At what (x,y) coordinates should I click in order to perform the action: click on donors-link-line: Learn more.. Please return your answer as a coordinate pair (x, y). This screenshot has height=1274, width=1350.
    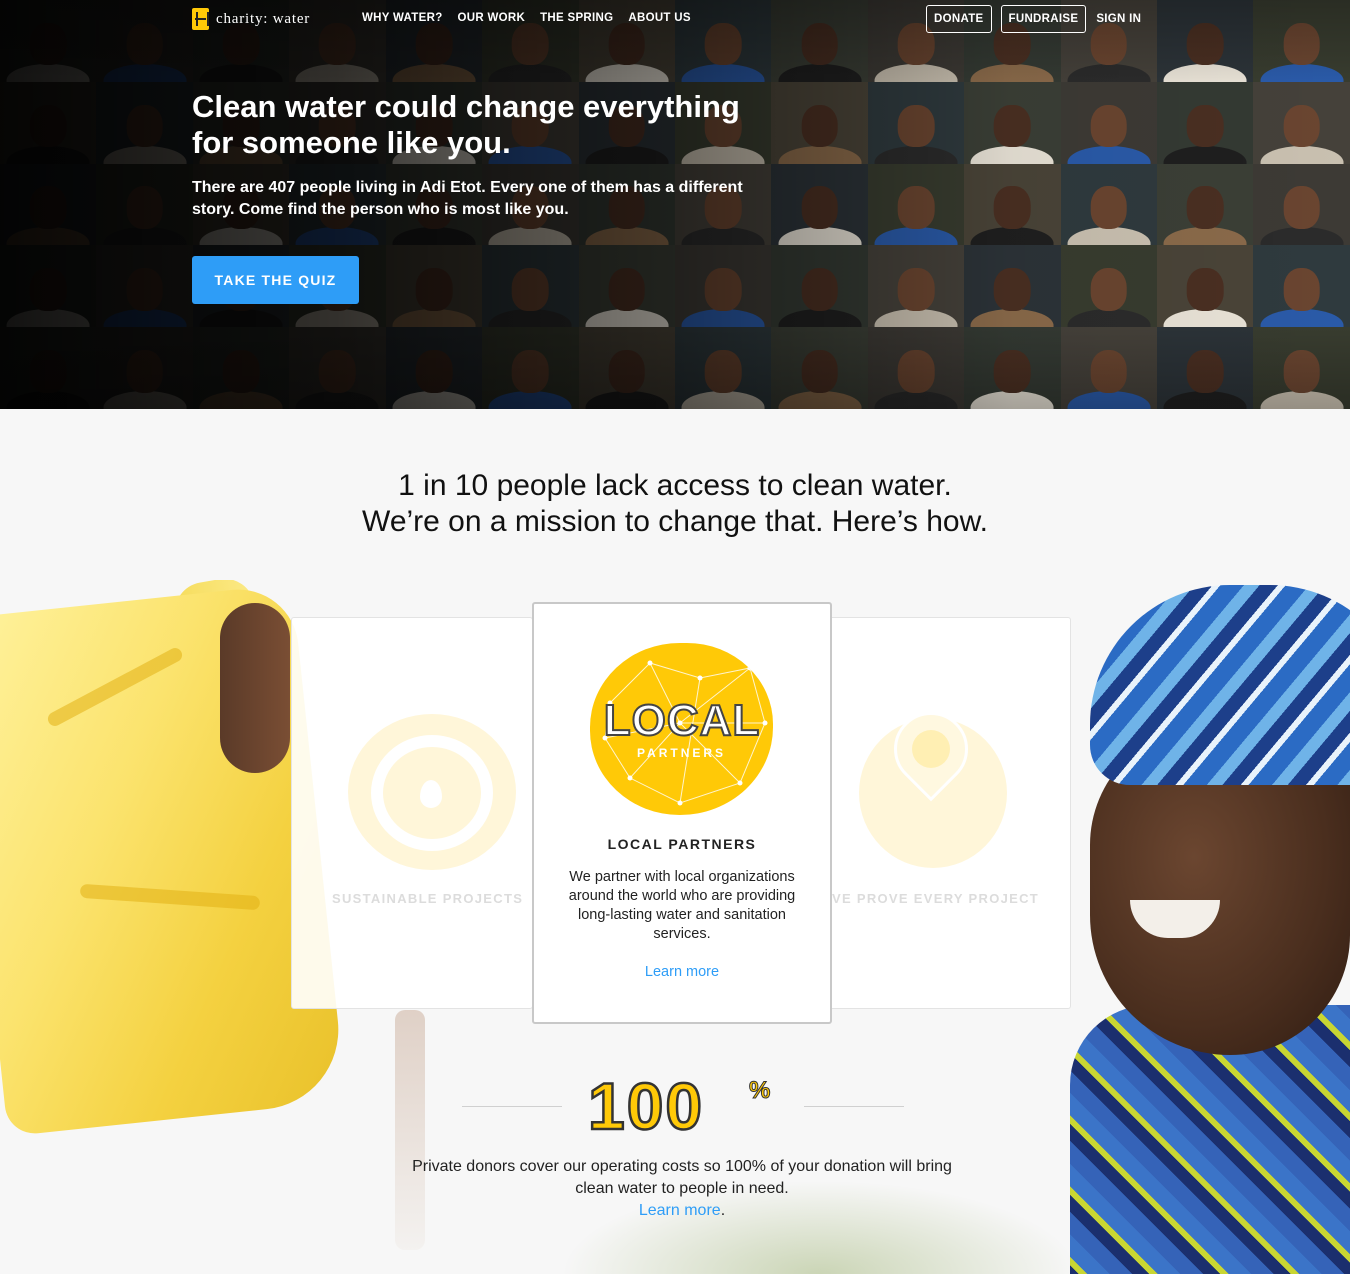
    Looking at the image, I should click on (682, 1211).